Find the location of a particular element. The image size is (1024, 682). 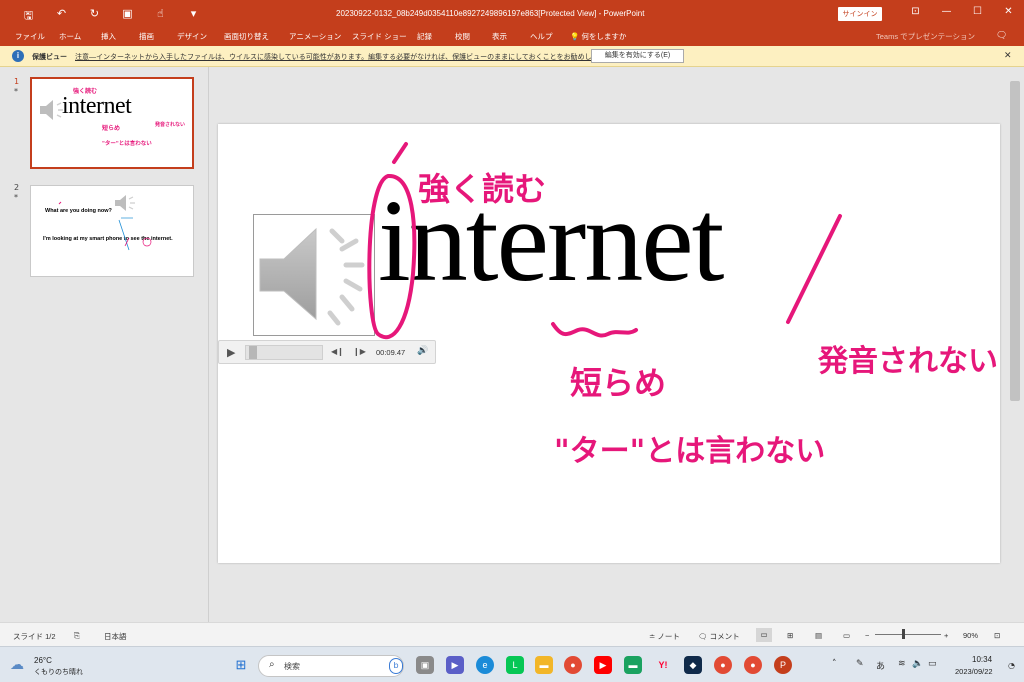

battery-icon: ▭ is located at coordinates (932, 664).